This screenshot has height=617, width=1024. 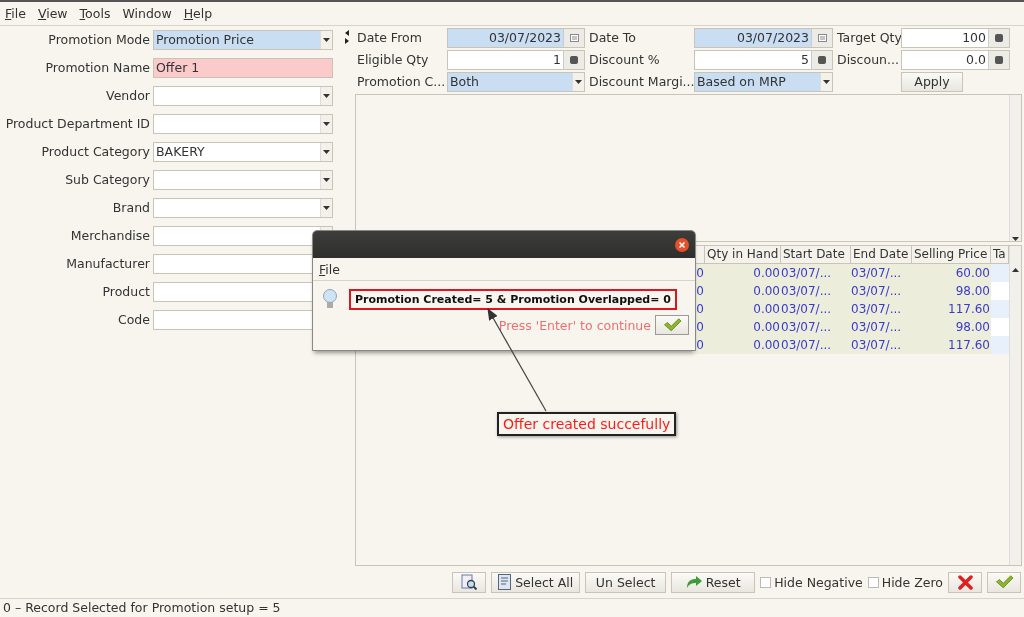 I want to click on number-field: 0.0, so click(x=955, y=59).